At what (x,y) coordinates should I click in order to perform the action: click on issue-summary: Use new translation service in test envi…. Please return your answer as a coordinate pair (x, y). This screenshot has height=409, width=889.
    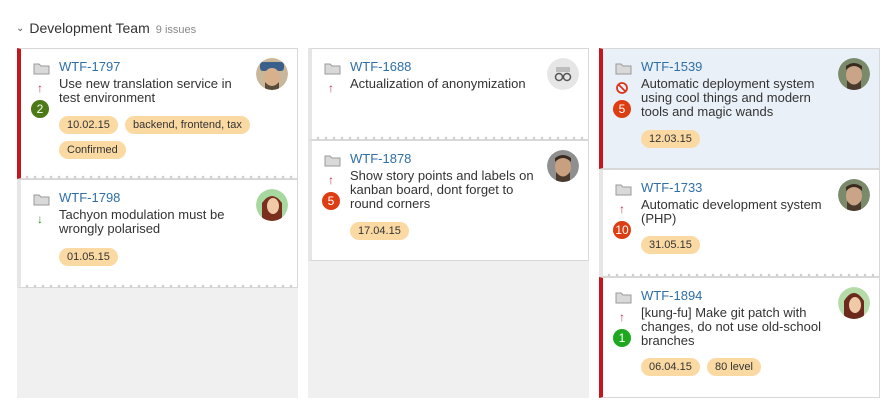
    Looking at the image, I should click on (145, 90).